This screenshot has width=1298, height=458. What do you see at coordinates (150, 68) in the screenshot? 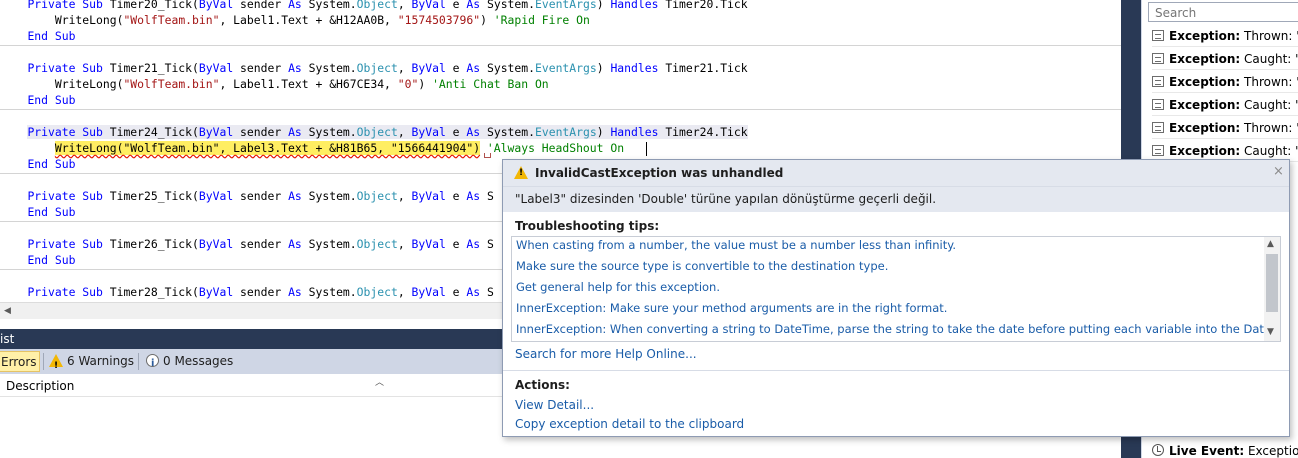
I see `code-token: Timer21_Tick(` at bounding box center [150, 68].